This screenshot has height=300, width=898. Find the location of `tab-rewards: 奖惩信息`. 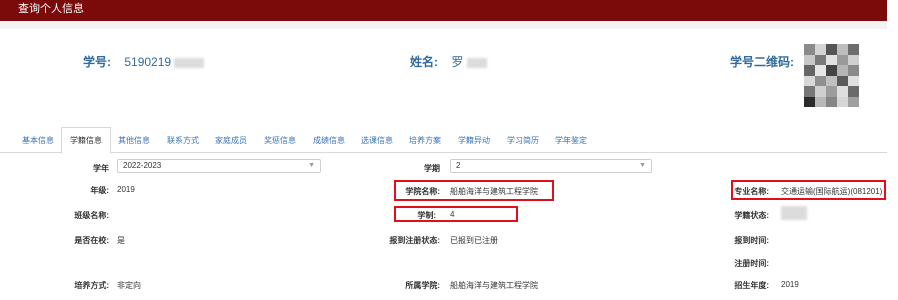

tab-rewards: 奖惩信息 is located at coordinates (280, 142).